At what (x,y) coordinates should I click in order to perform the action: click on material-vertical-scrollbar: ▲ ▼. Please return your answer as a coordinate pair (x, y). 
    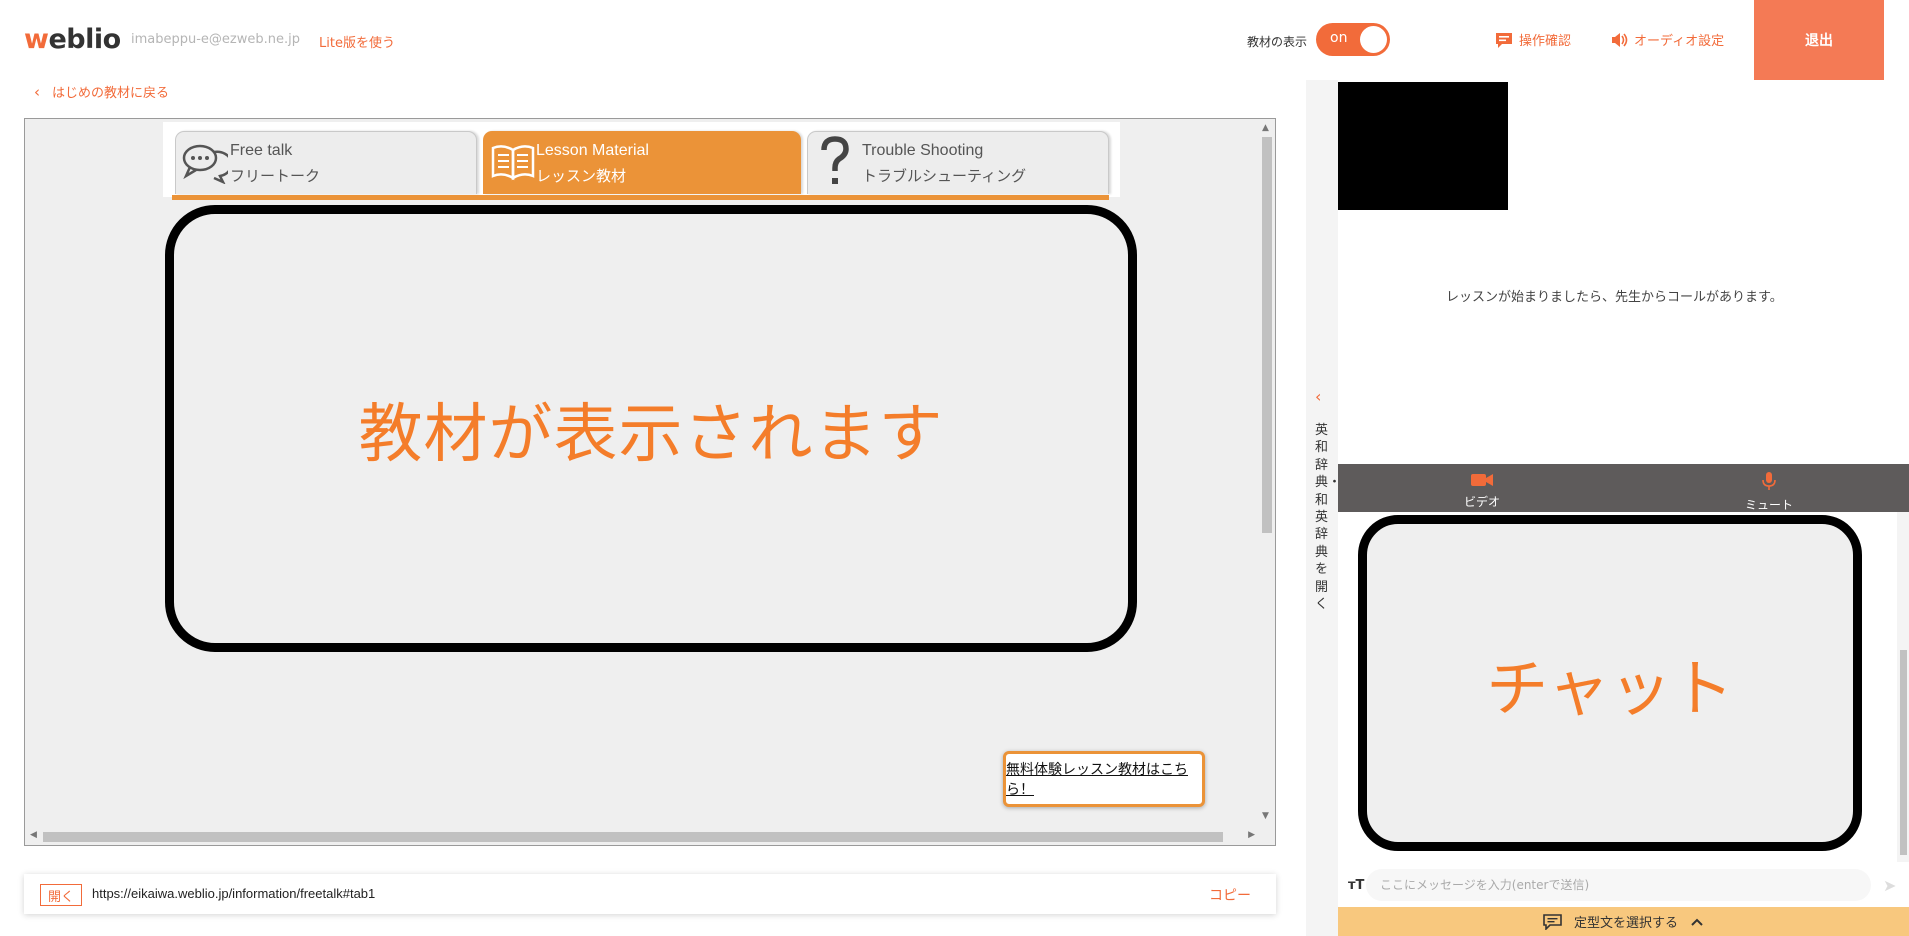
    Looking at the image, I should click on (1266, 474).